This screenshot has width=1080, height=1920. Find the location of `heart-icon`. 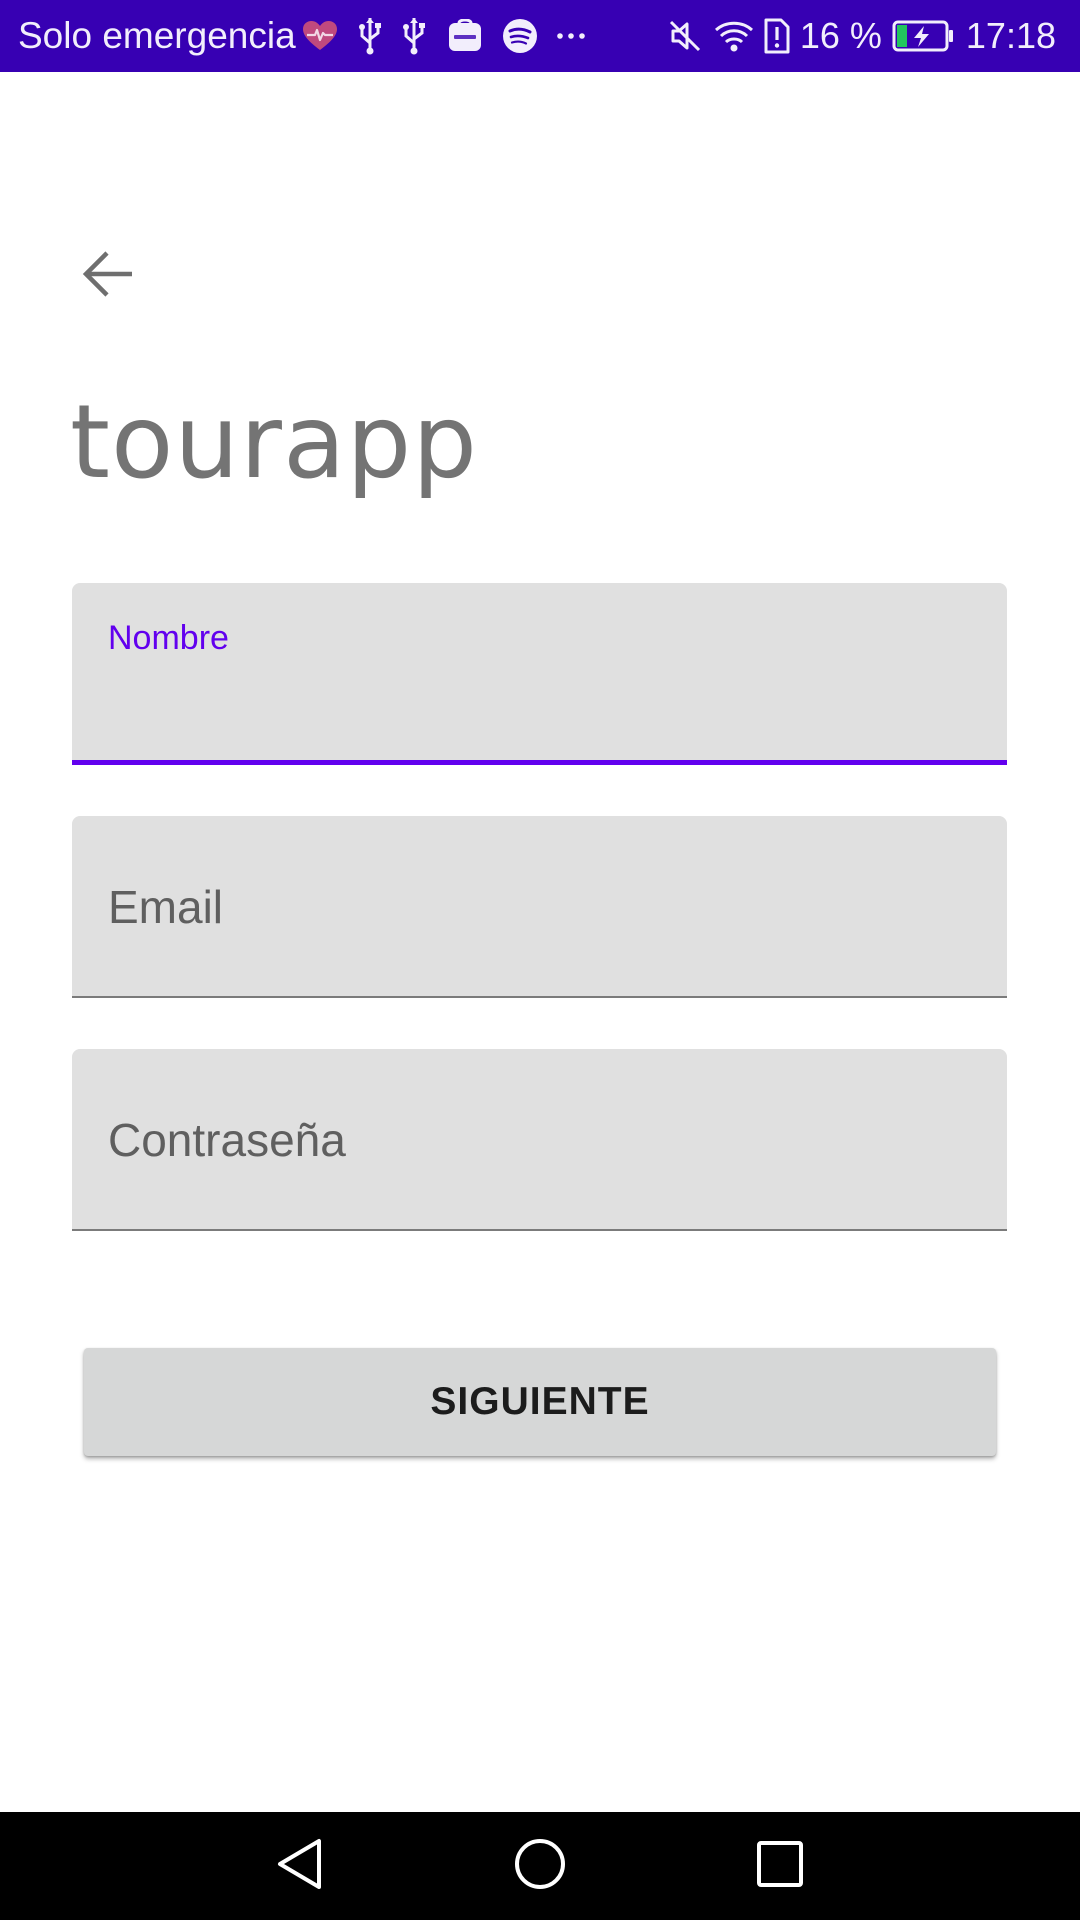

heart-icon is located at coordinates (320, 36).